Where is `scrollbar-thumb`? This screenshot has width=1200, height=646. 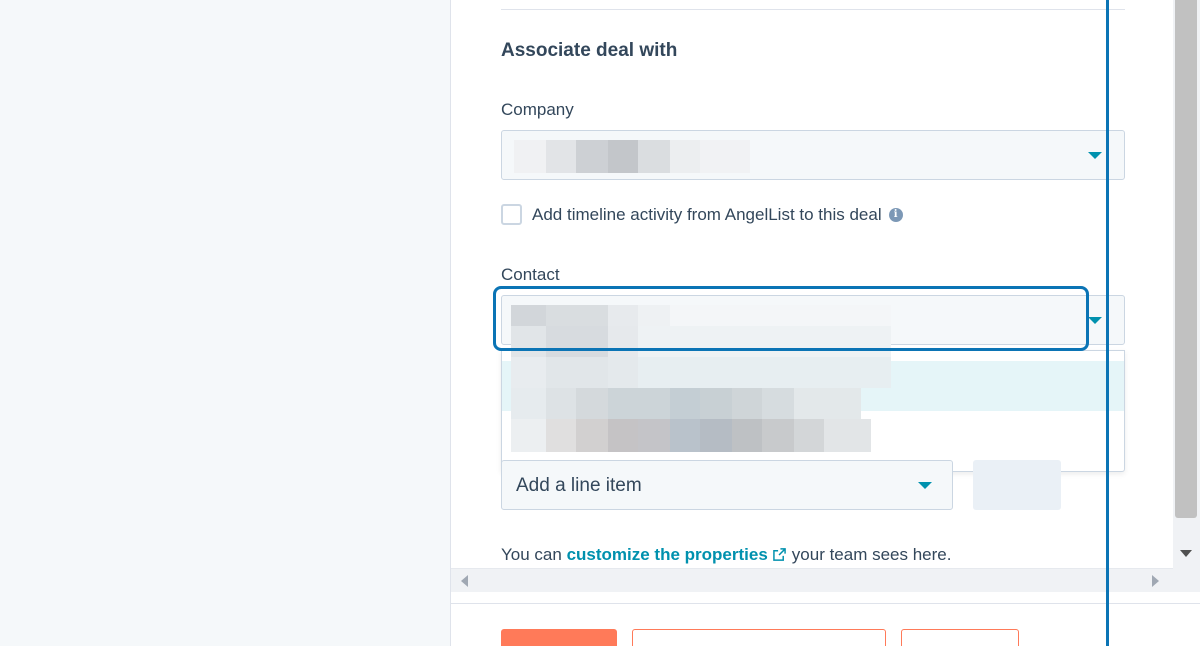
scrollbar-thumb is located at coordinates (1186, 259).